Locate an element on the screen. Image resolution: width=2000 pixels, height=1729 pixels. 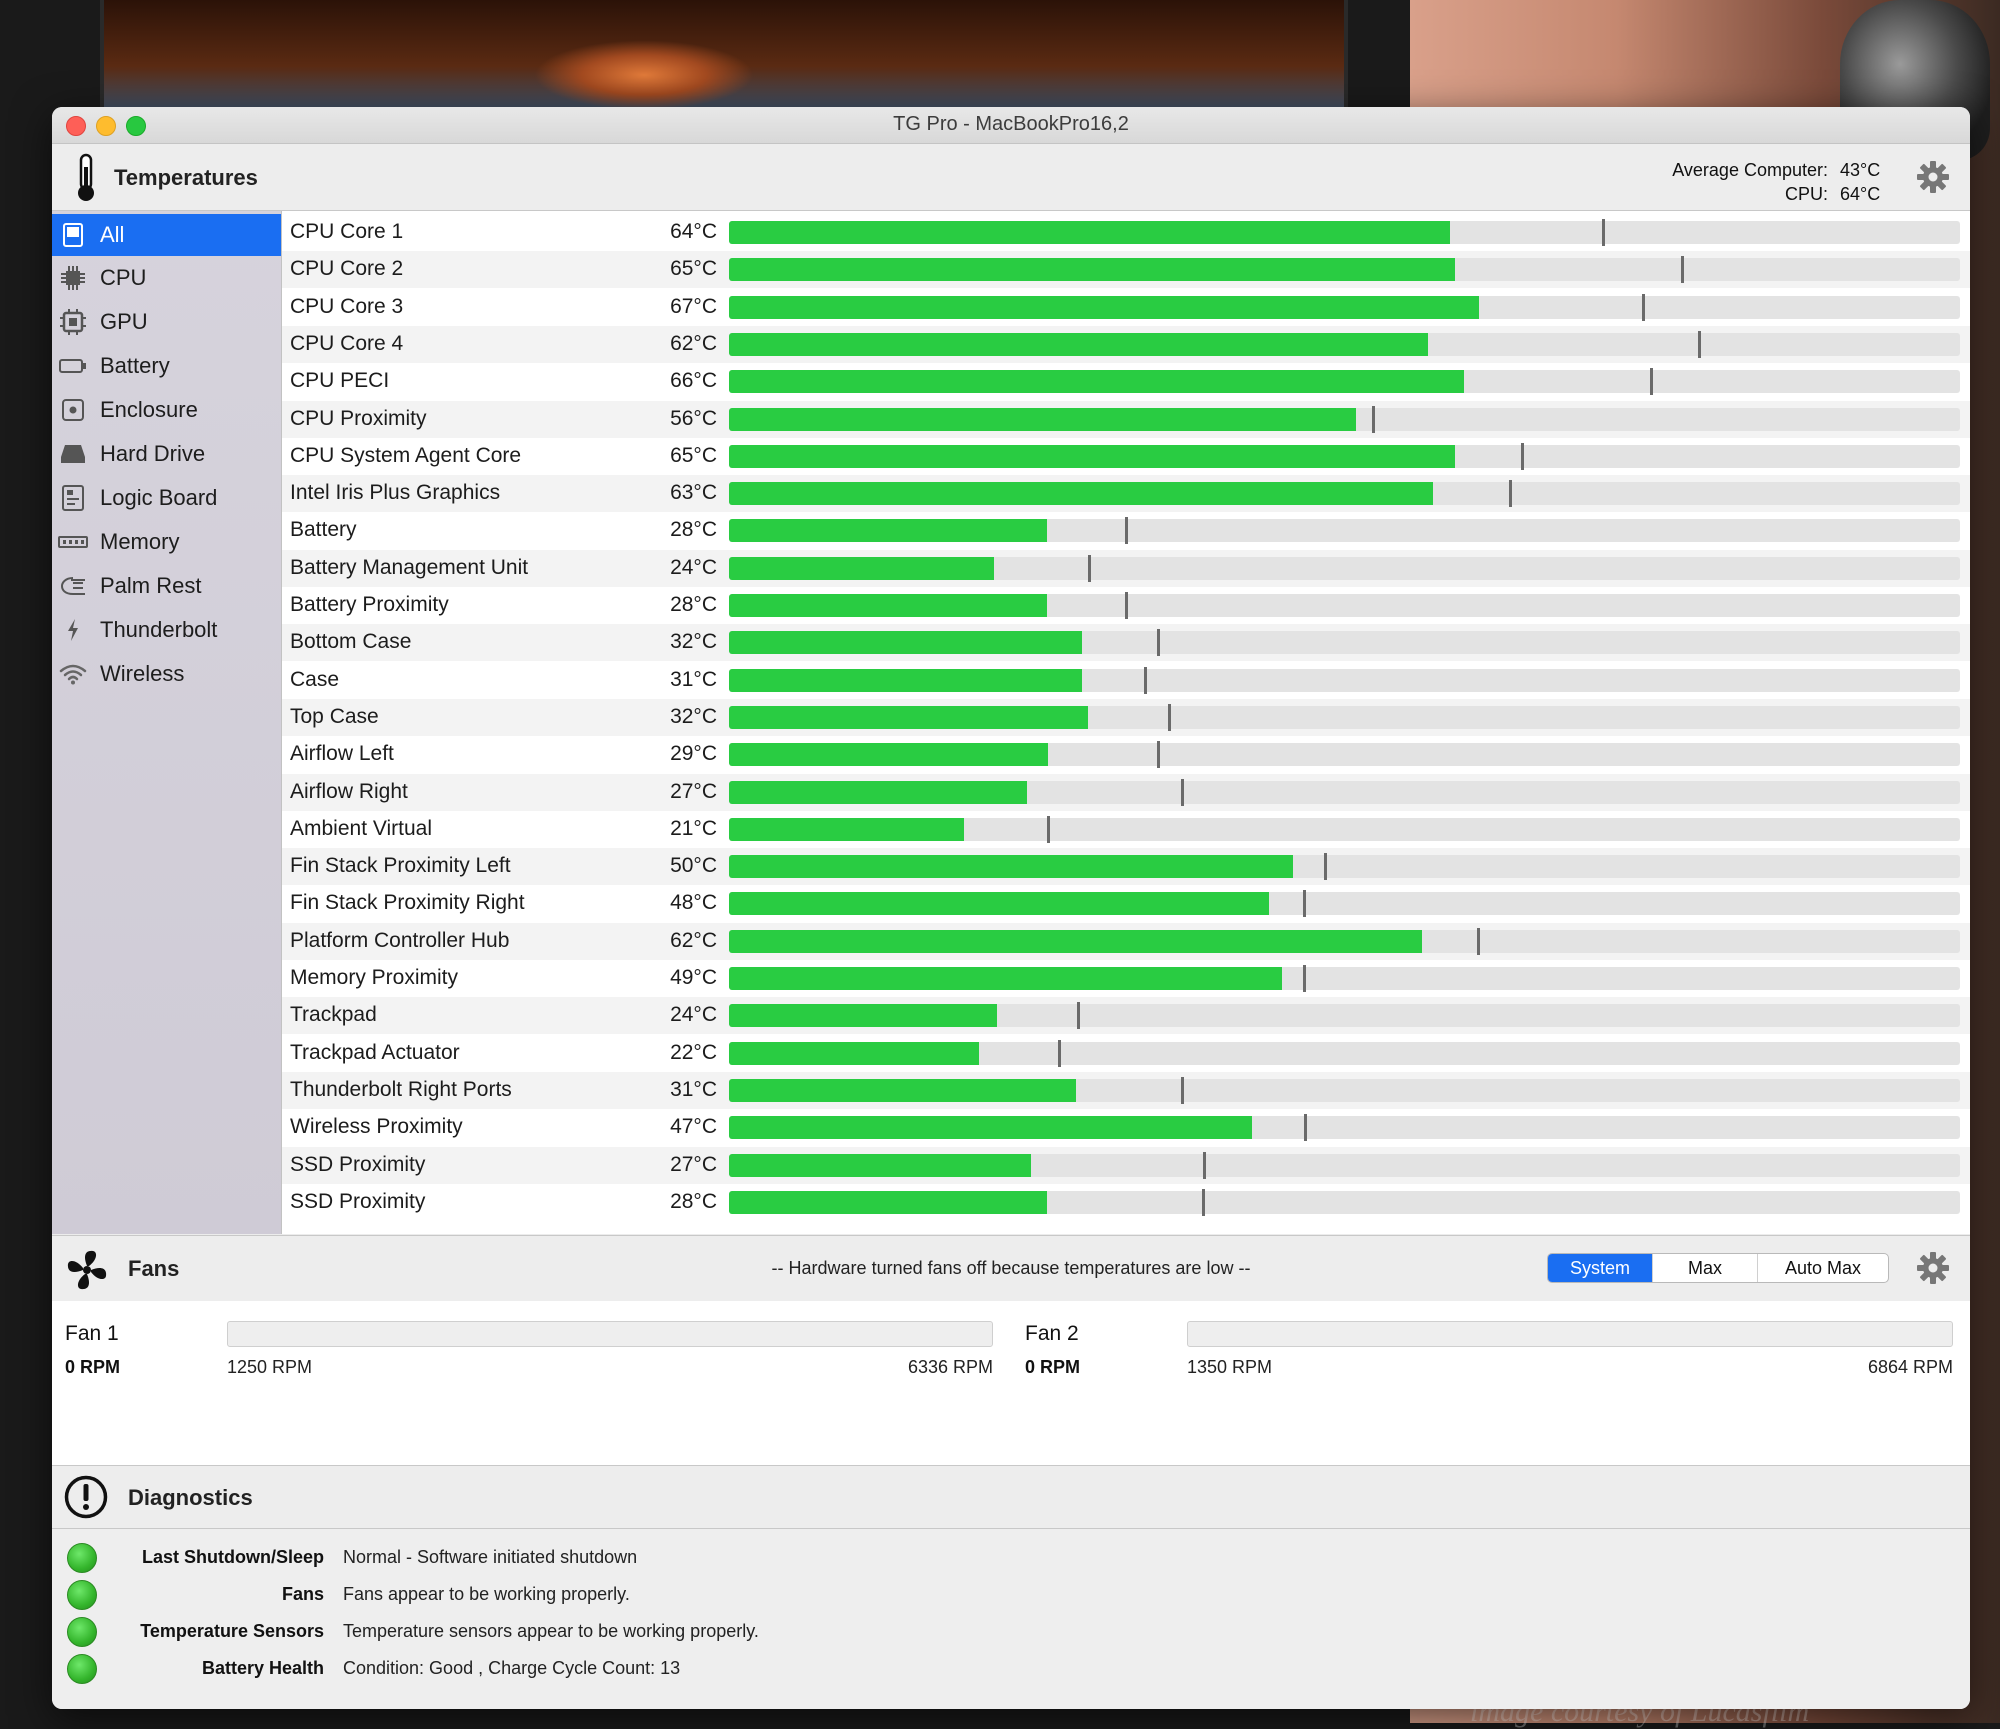
sidebar-item-thunderbolt: Thunderbolt is located at coordinates (166, 630).